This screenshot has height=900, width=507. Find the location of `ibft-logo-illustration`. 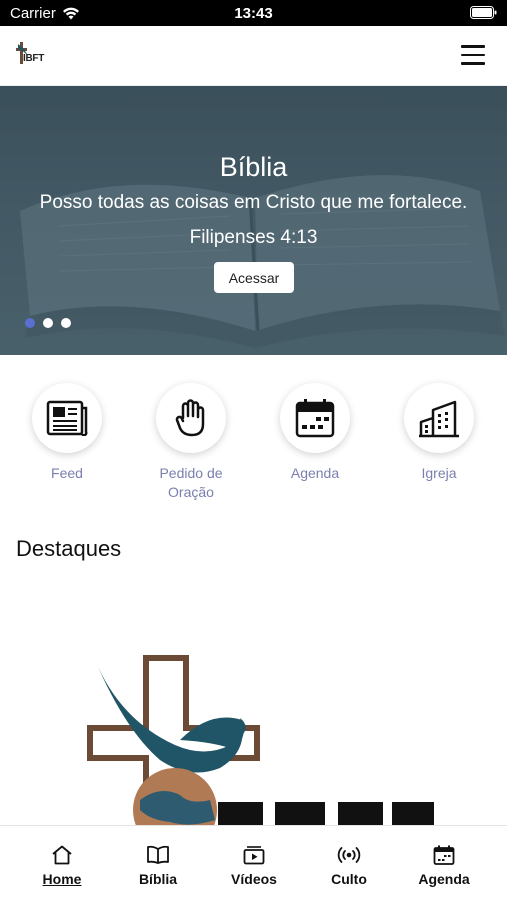

ibft-logo-illustration is located at coordinates (260, 740).